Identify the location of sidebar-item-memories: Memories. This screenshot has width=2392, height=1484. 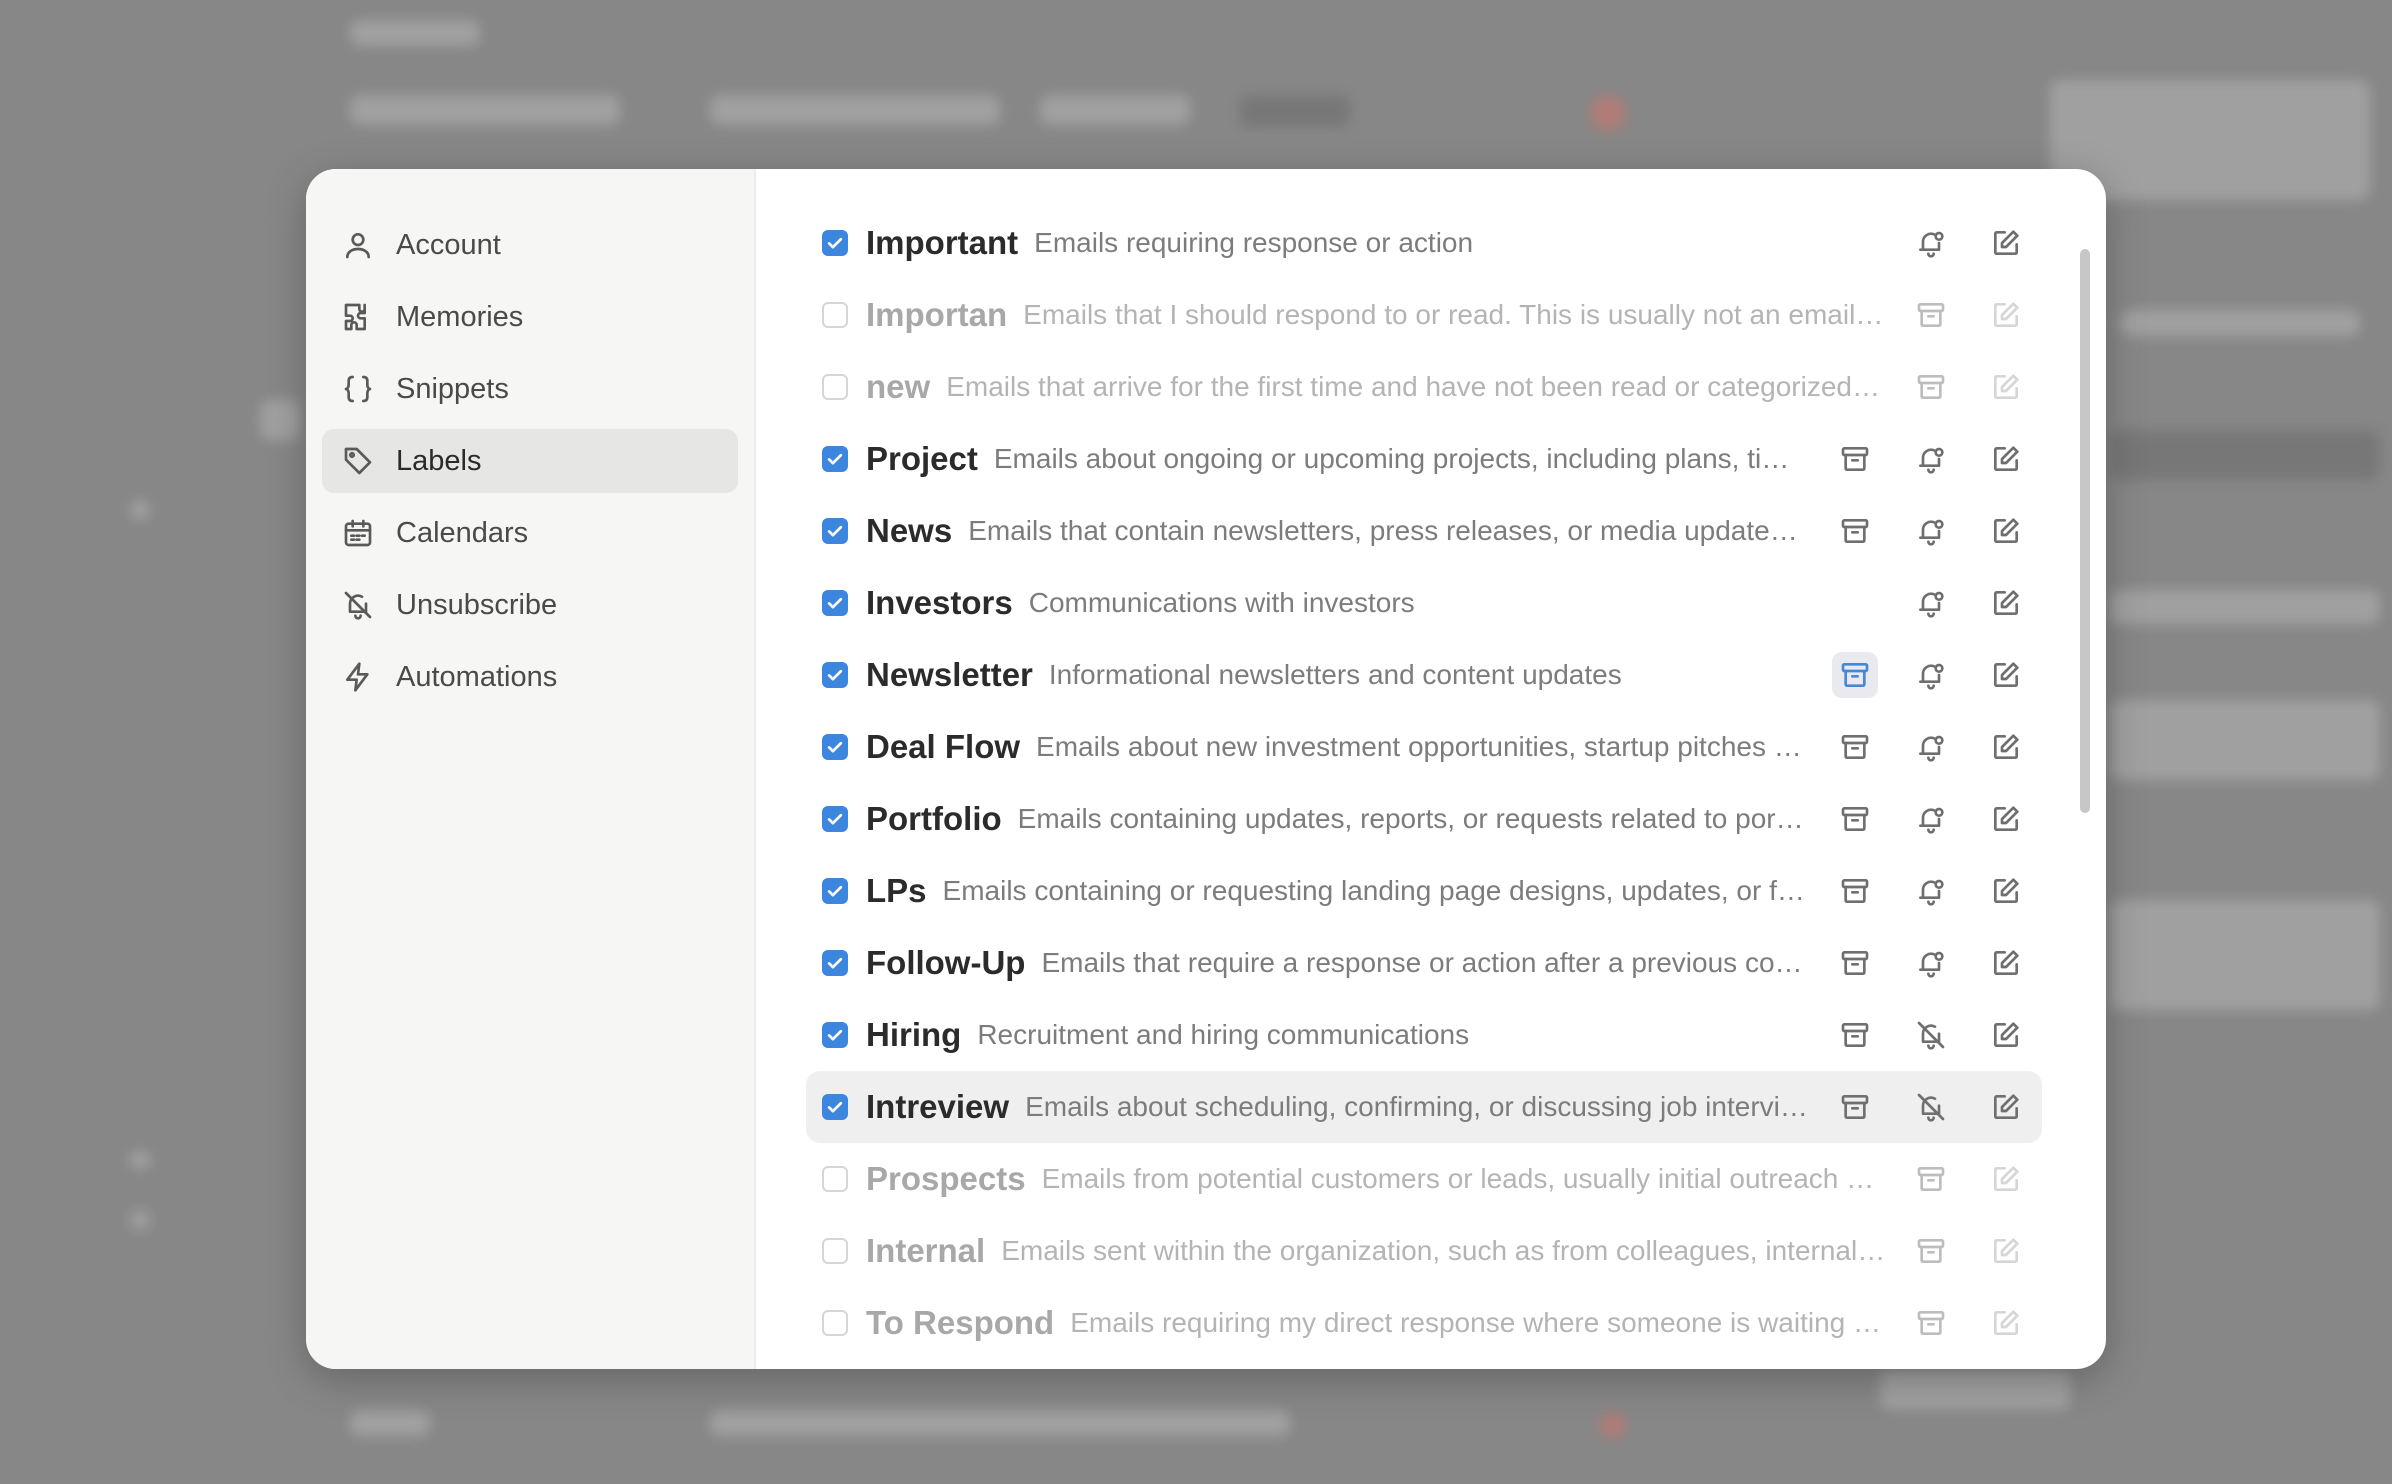
(530, 317).